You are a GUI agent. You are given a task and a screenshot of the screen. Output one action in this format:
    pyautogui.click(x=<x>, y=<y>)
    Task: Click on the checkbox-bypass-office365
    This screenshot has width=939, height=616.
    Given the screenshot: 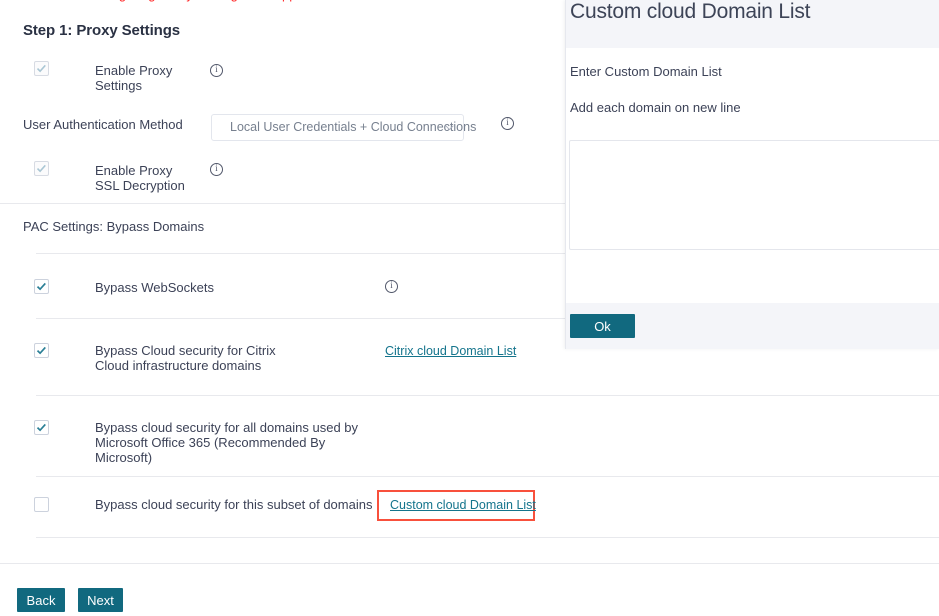 What is the action you would take?
    pyautogui.click(x=41, y=427)
    